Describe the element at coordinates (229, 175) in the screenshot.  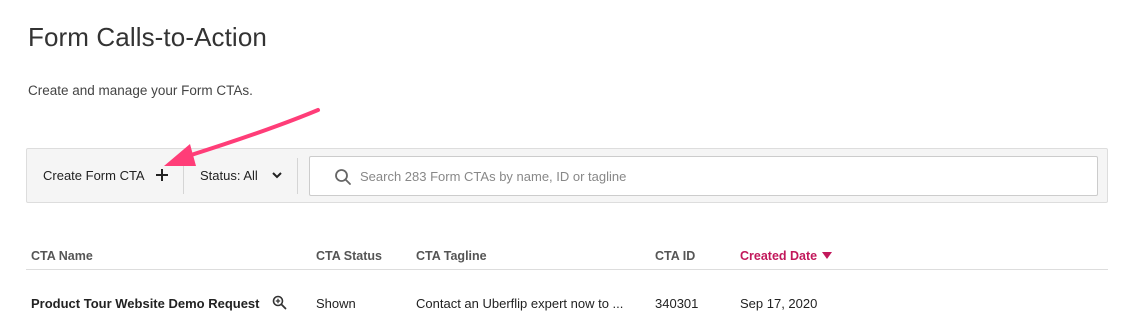
I see `status-filter-label: Status: All` at that location.